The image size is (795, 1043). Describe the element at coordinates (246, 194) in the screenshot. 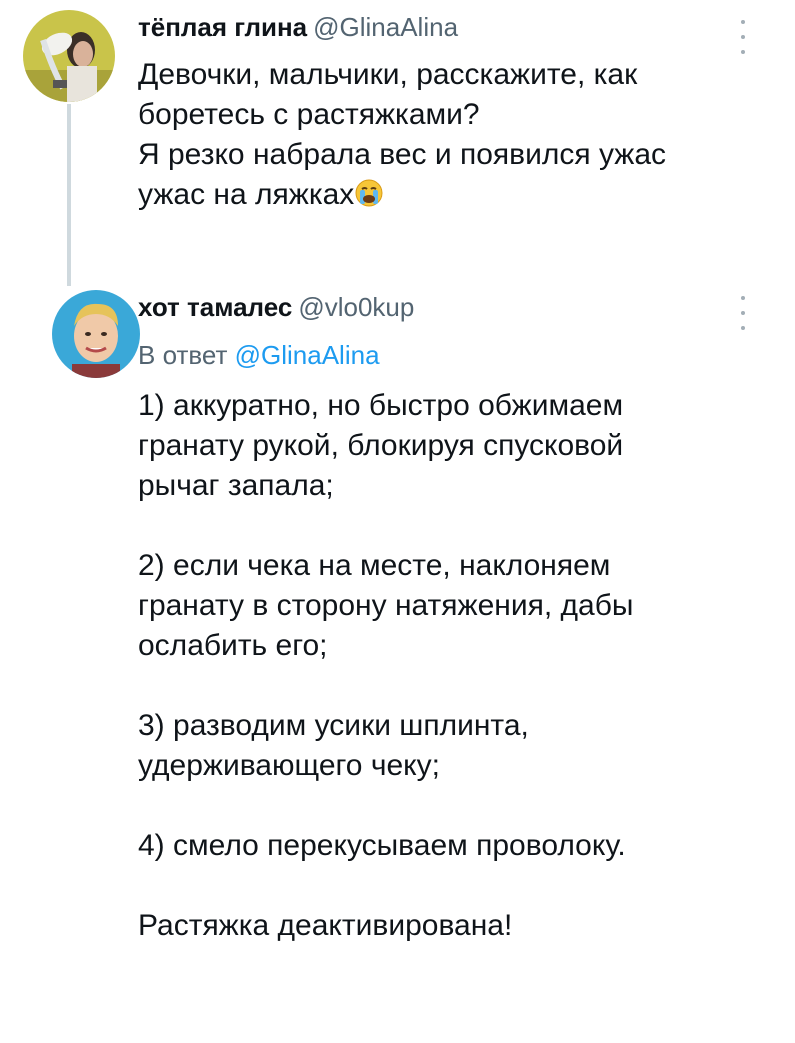

I see `text-line-content: ужас на ляжках` at that location.